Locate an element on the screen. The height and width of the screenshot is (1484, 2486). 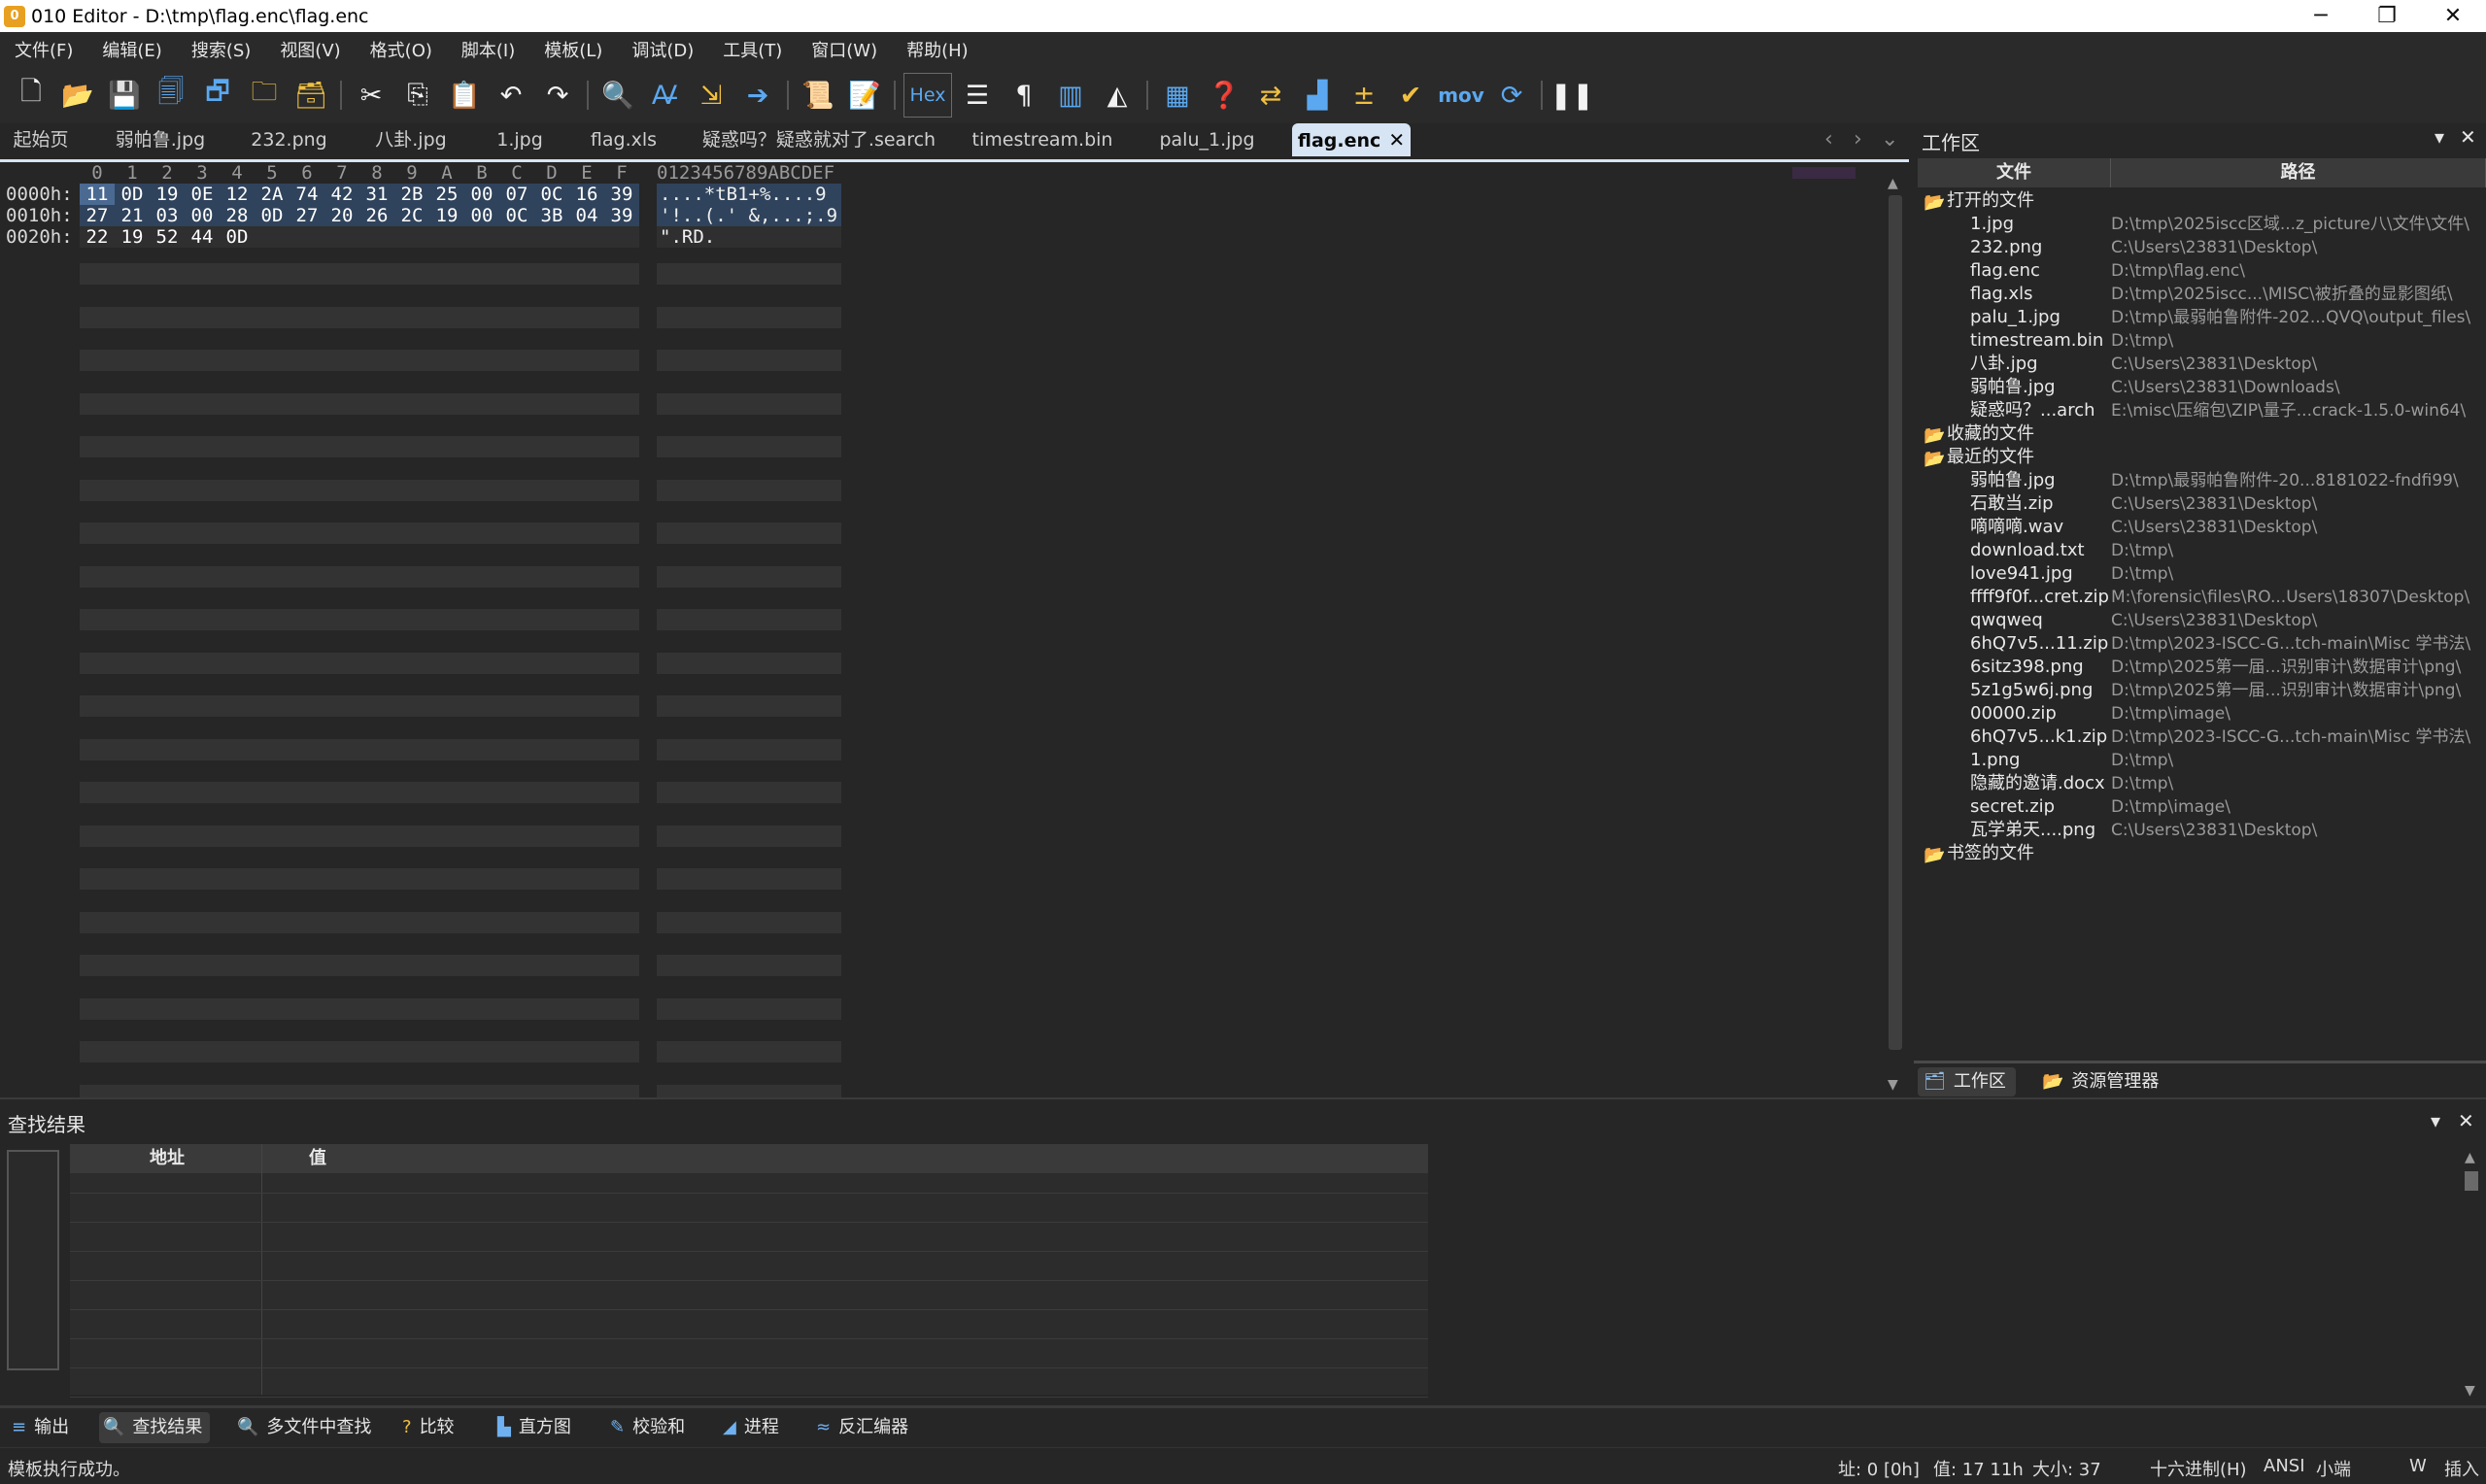
status-encoding: ANSI is located at coordinates (2284, 1466).